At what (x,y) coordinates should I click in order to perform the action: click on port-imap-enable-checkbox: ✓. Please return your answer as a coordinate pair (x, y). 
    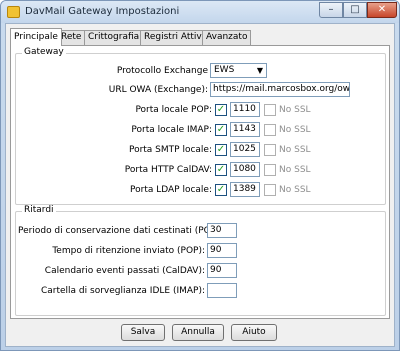
    Looking at the image, I should click on (221, 130).